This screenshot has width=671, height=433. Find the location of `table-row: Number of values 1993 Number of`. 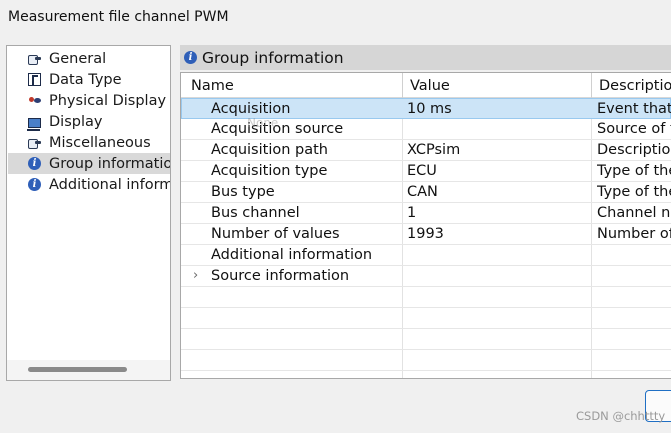

table-row: Number of values 1993 Number of is located at coordinates (426, 234).